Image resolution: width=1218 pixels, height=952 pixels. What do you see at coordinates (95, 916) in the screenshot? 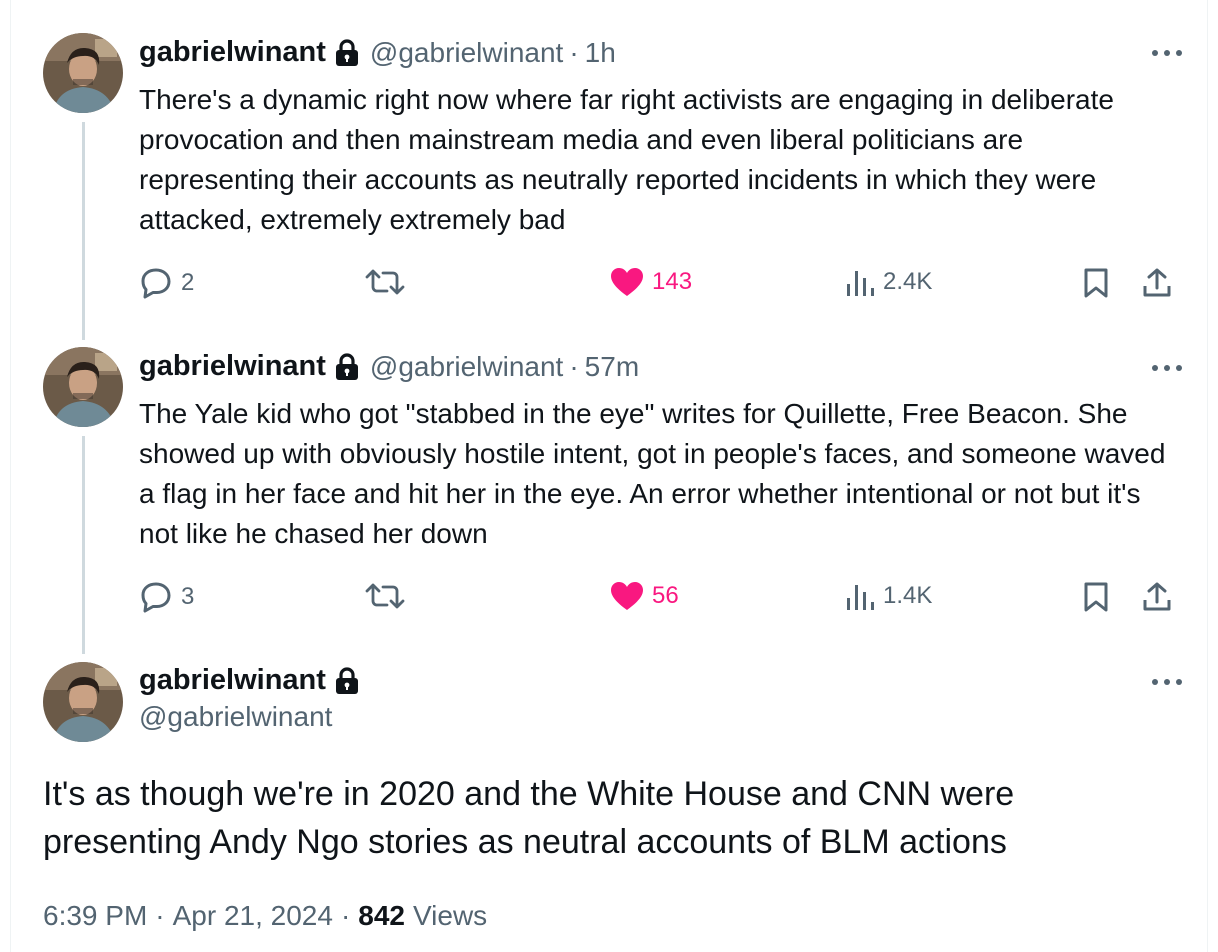
I see `tweet-time: 6:39 PM` at bounding box center [95, 916].